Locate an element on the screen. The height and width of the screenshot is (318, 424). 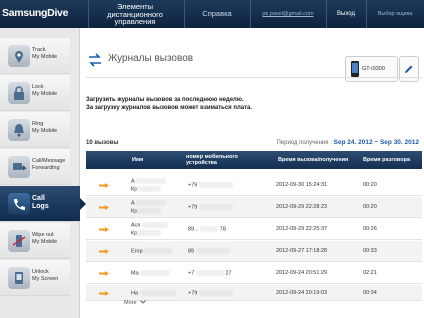
sidebar-item-track: Track My Mobile is located at coordinates (35, 56).